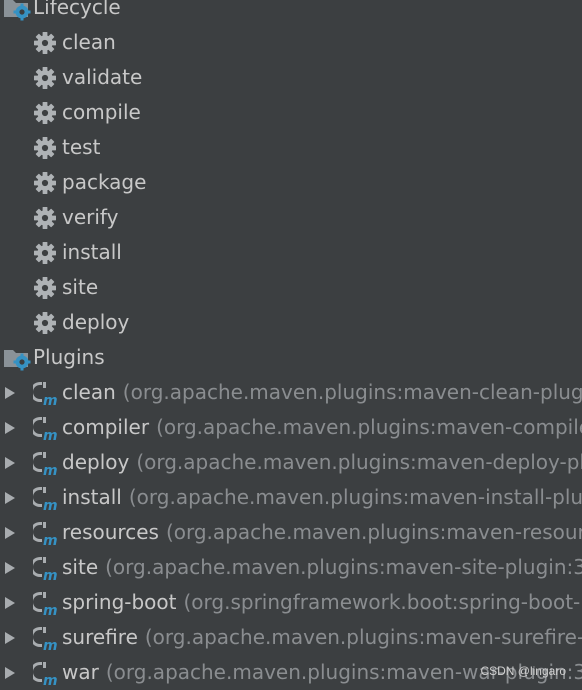 The width and height of the screenshot is (582, 690). Describe the element at coordinates (89, 42) in the screenshot. I see `phase-label: clean` at that location.